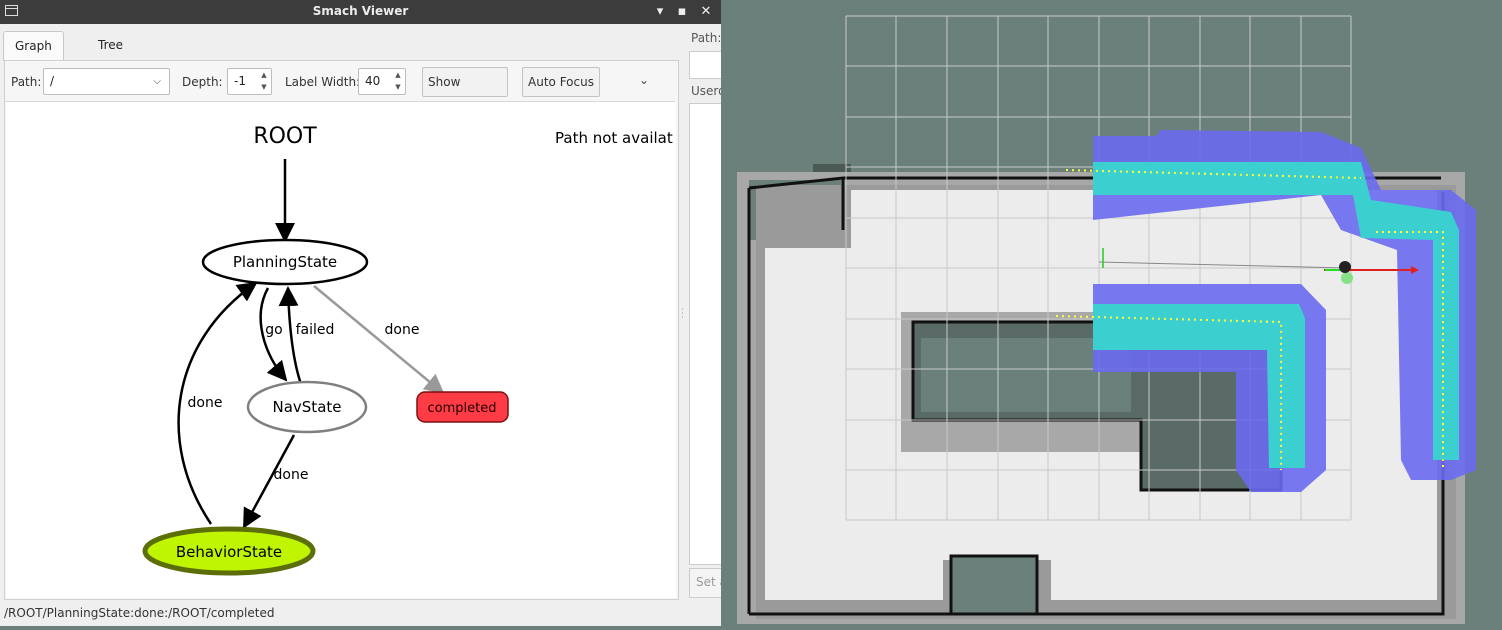 This screenshot has height=630, width=1502. What do you see at coordinates (285, 262) in the screenshot?
I see `planning-state-label: PlanningState` at bounding box center [285, 262].